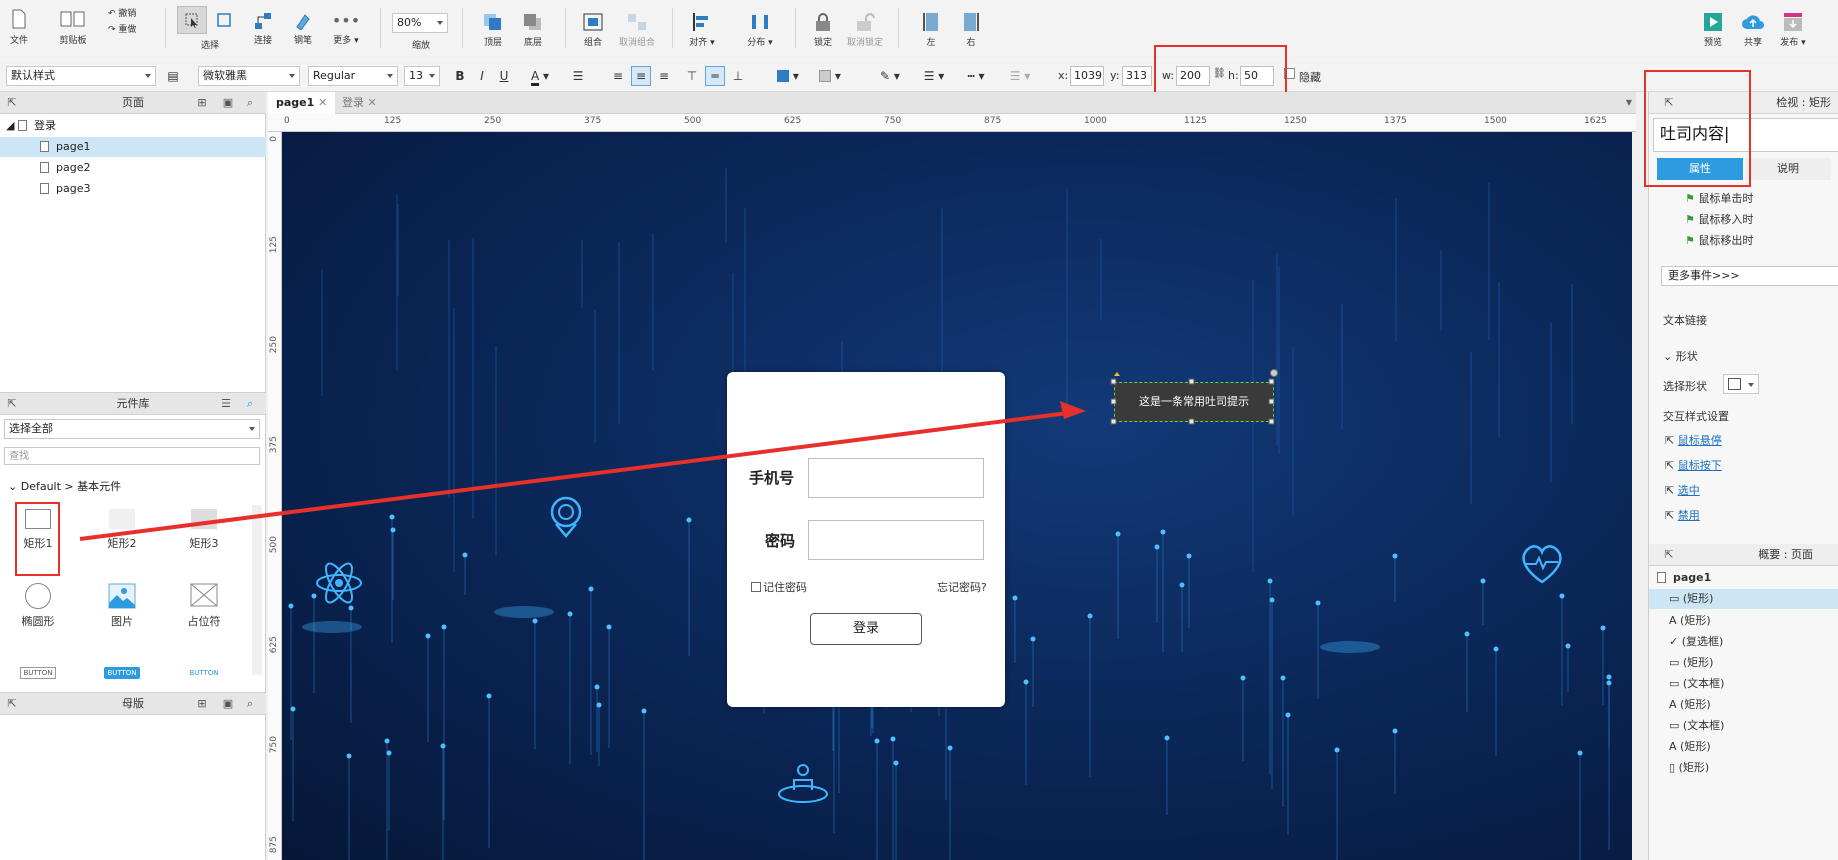 This screenshot has height=860, width=1838. What do you see at coordinates (1788, 169) in the screenshot?
I see `tab-notes: 说明` at bounding box center [1788, 169].